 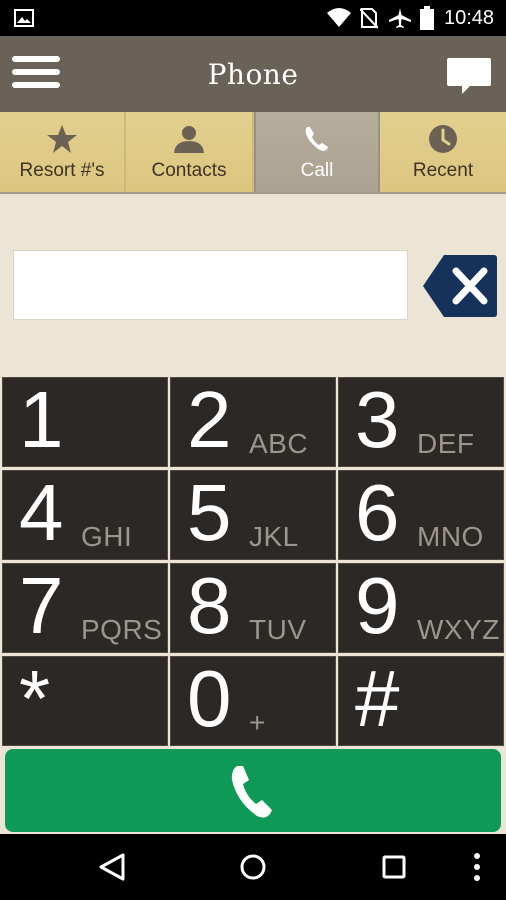 What do you see at coordinates (24, 18) in the screenshot?
I see `gallery-icon` at bounding box center [24, 18].